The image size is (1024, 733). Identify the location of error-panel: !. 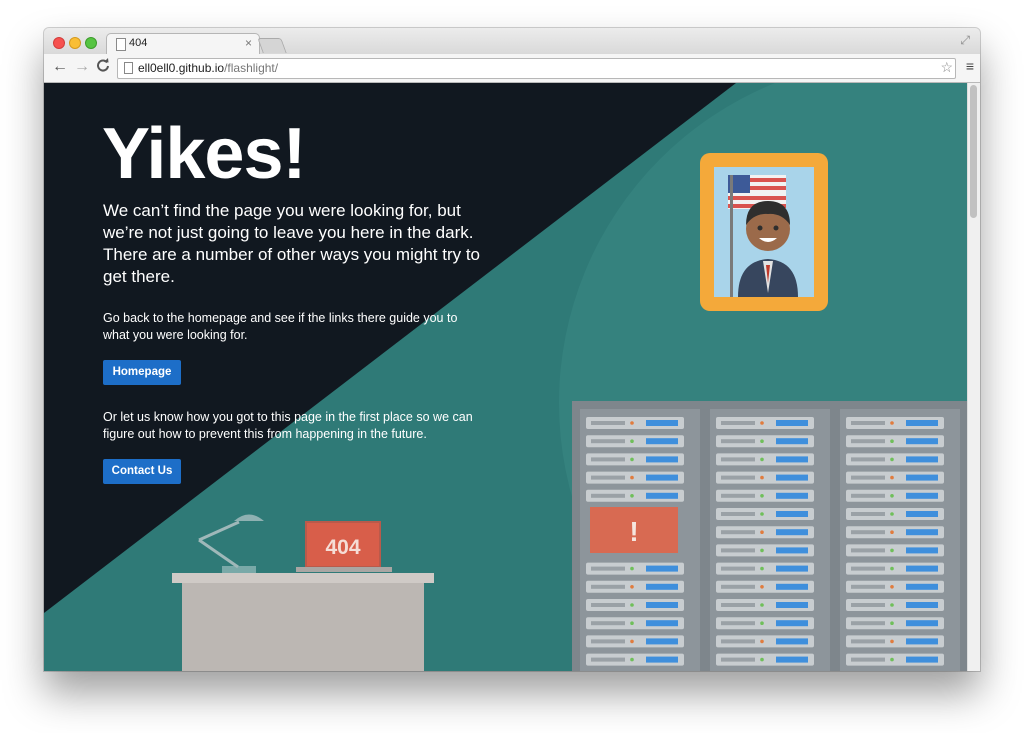
(634, 530).